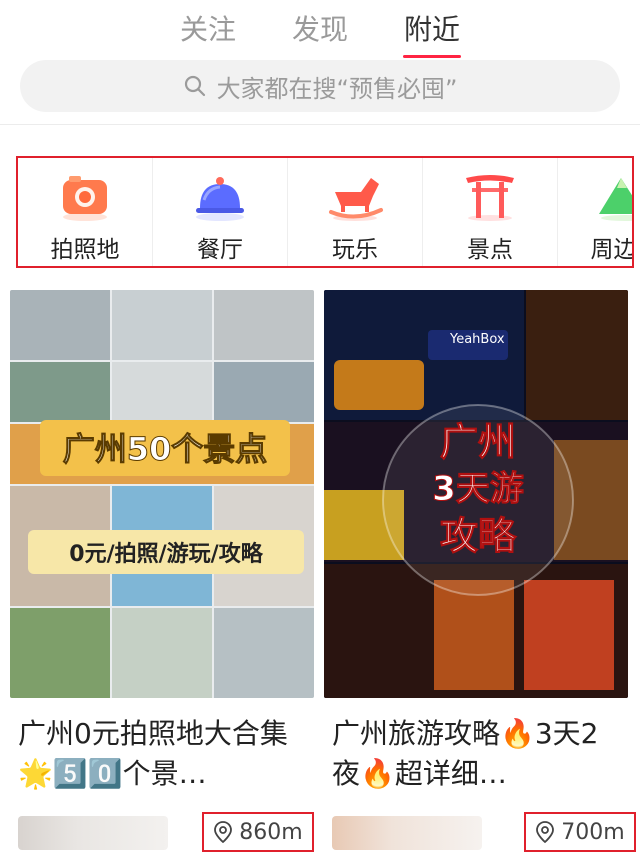 This screenshot has height=852, width=640. Describe the element at coordinates (220, 199) in the screenshot. I see `dish-cloche-icon` at that location.